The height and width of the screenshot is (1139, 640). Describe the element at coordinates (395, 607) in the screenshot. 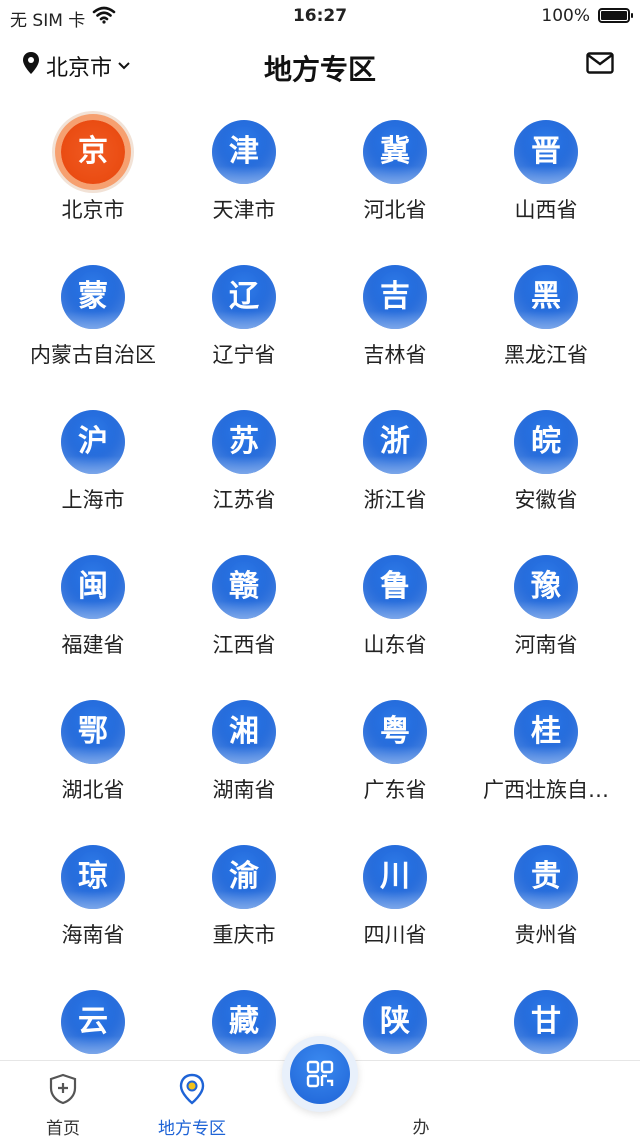

I see `region-item: 鲁山东省` at that location.